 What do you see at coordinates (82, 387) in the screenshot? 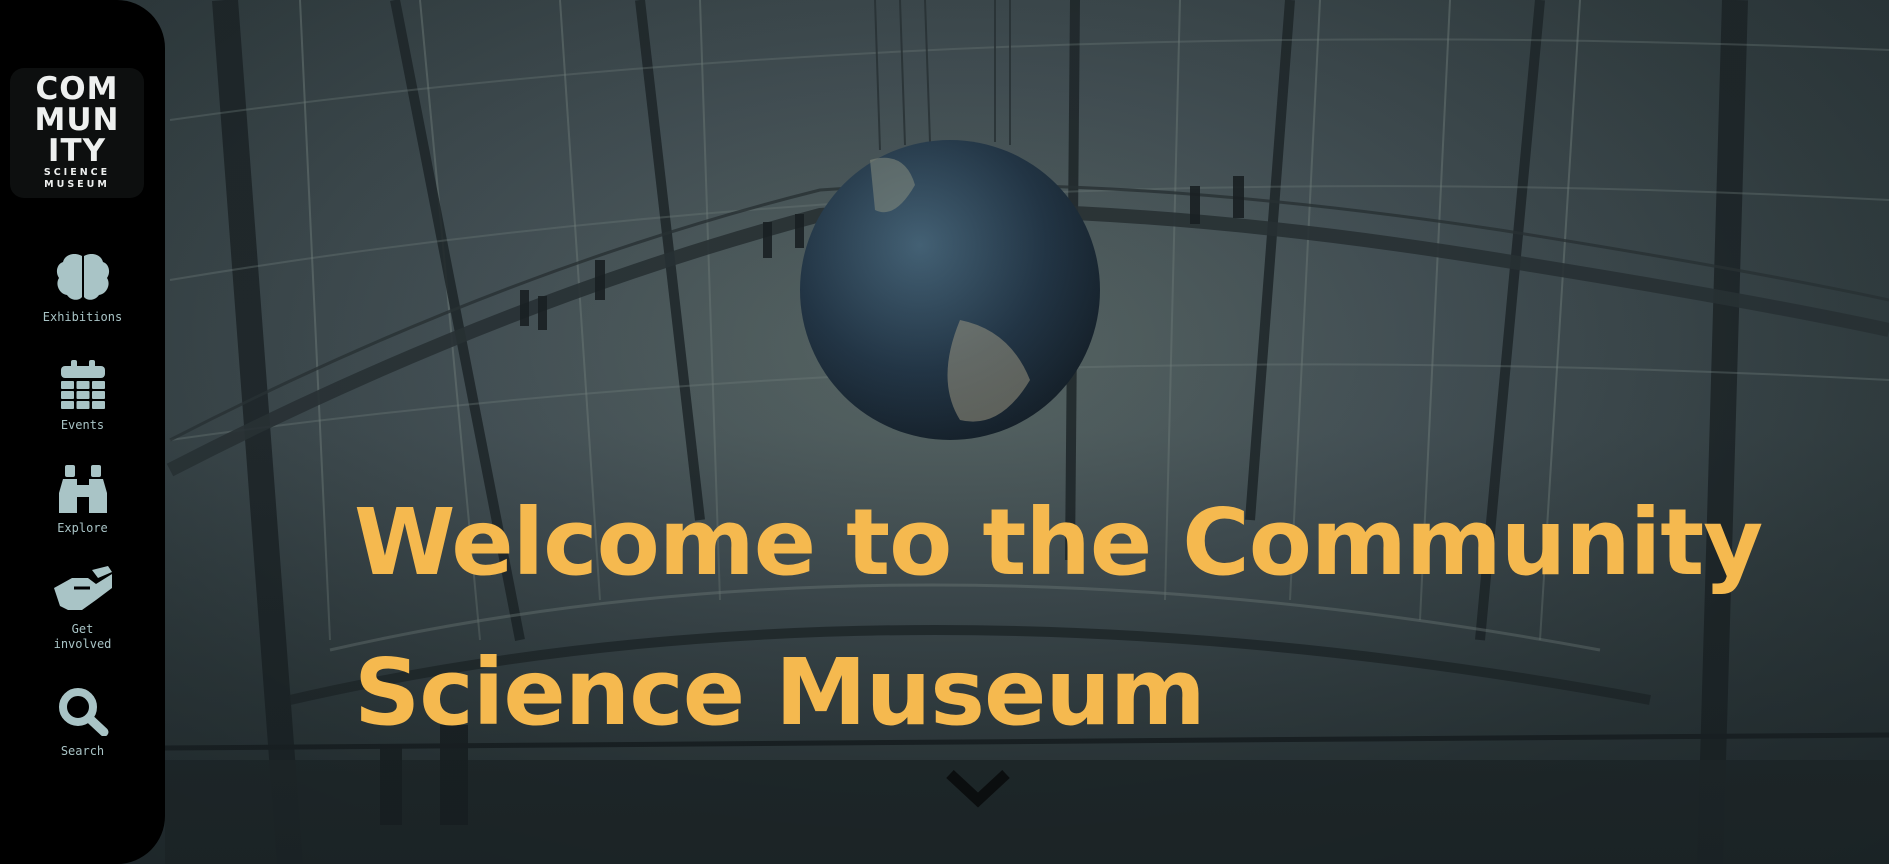
I see `calendar-icon` at bounding box center [82, 387].